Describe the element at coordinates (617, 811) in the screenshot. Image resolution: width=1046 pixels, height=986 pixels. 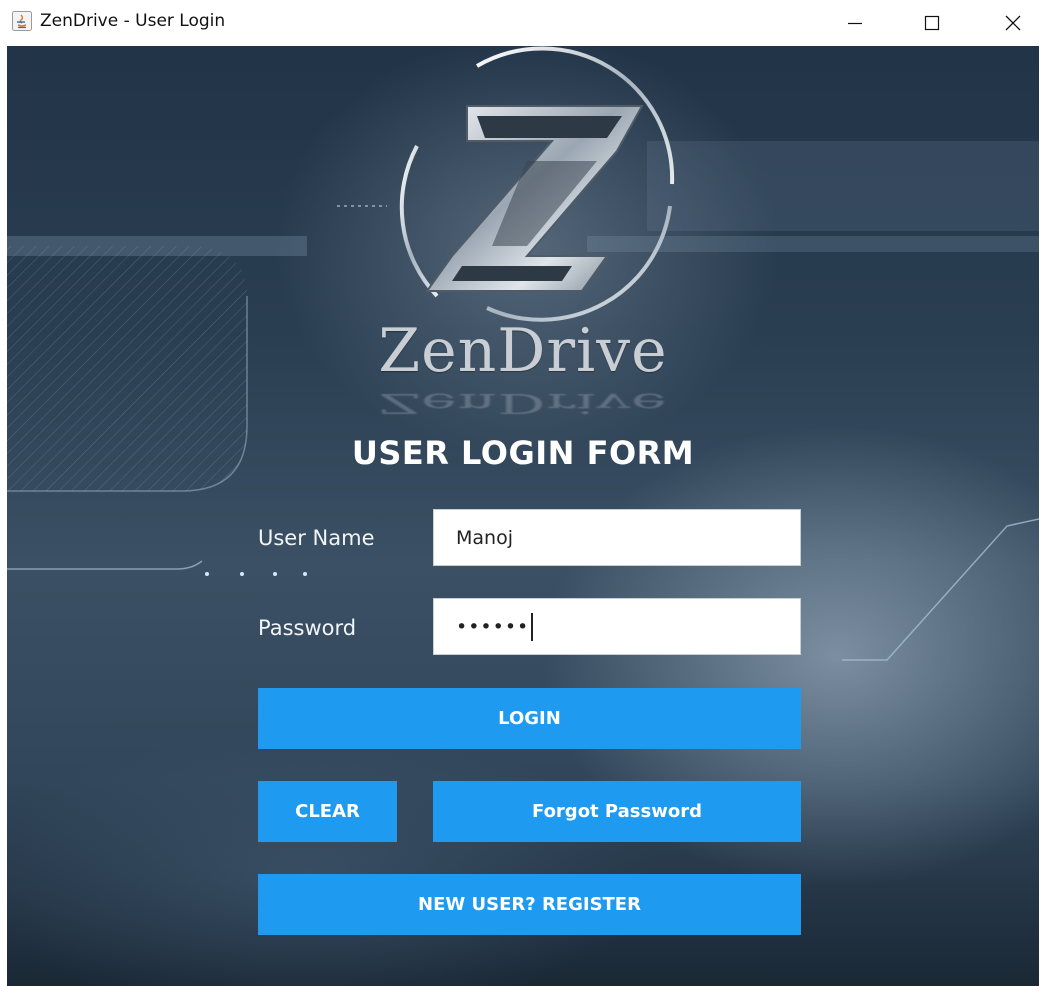
I see `forgot-password-button: Forgot Password` at that location.